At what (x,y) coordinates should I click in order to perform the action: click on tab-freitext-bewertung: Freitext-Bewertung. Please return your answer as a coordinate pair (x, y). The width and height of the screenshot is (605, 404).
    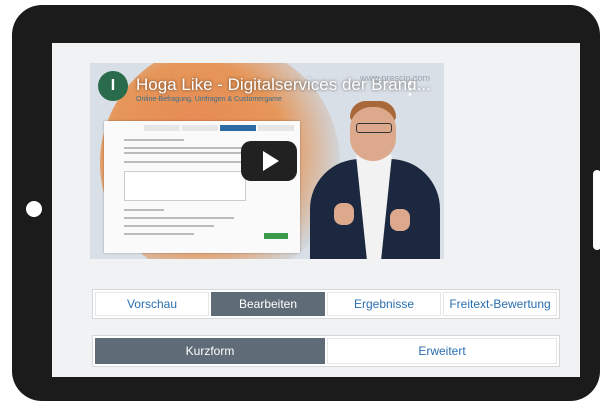
    Looking at the image, I should click on (500, 304).